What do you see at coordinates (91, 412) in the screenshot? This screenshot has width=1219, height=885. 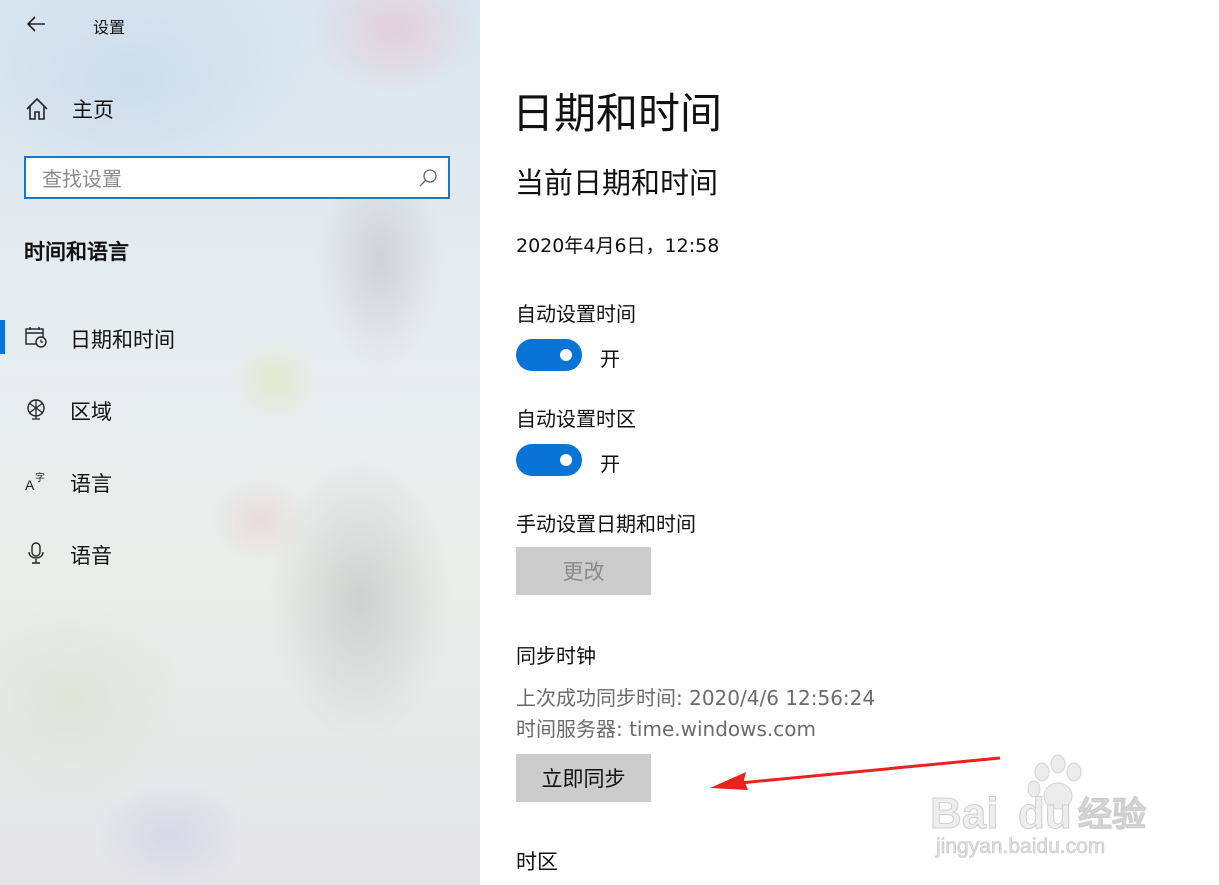 I see `sidebar-item-label: 区域` at bounding box center [91, 412].